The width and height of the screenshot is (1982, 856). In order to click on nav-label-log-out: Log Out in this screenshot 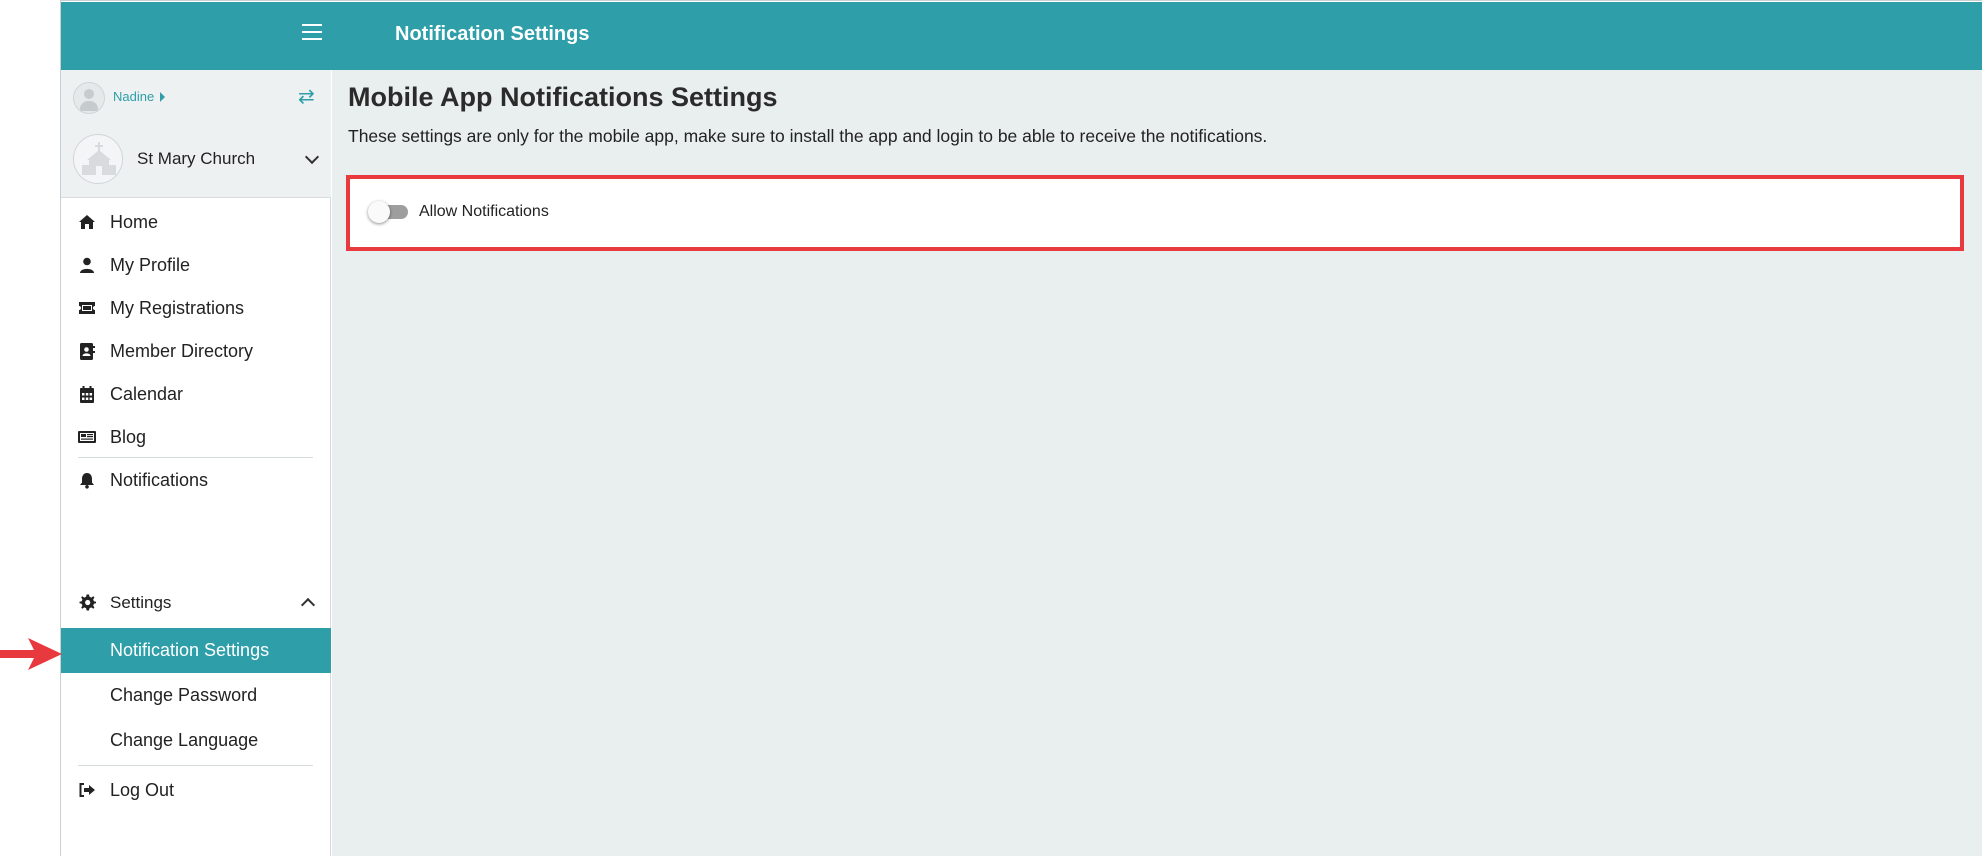, I will do `click(142, 790)`.